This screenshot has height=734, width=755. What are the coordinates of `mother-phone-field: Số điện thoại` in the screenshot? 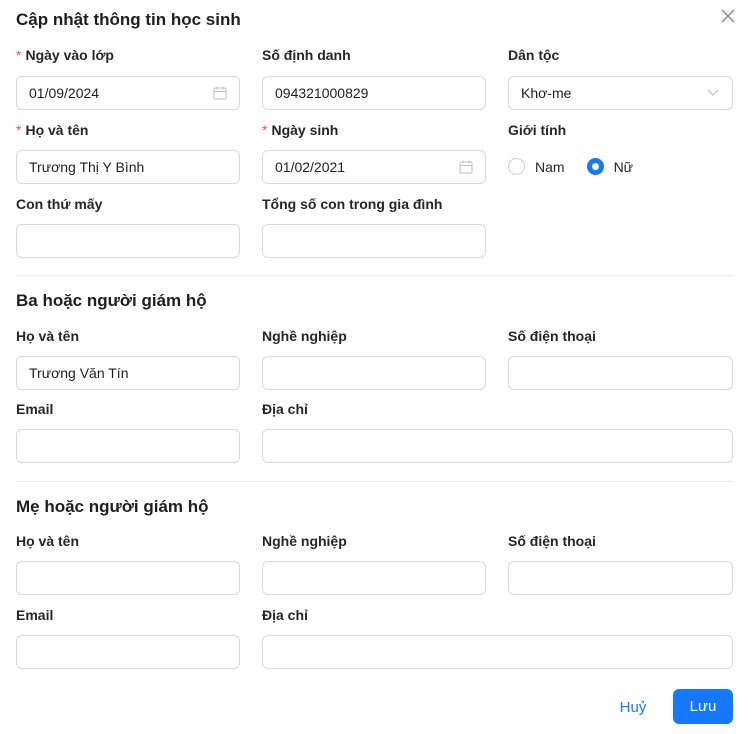 It's located at (620, 564).